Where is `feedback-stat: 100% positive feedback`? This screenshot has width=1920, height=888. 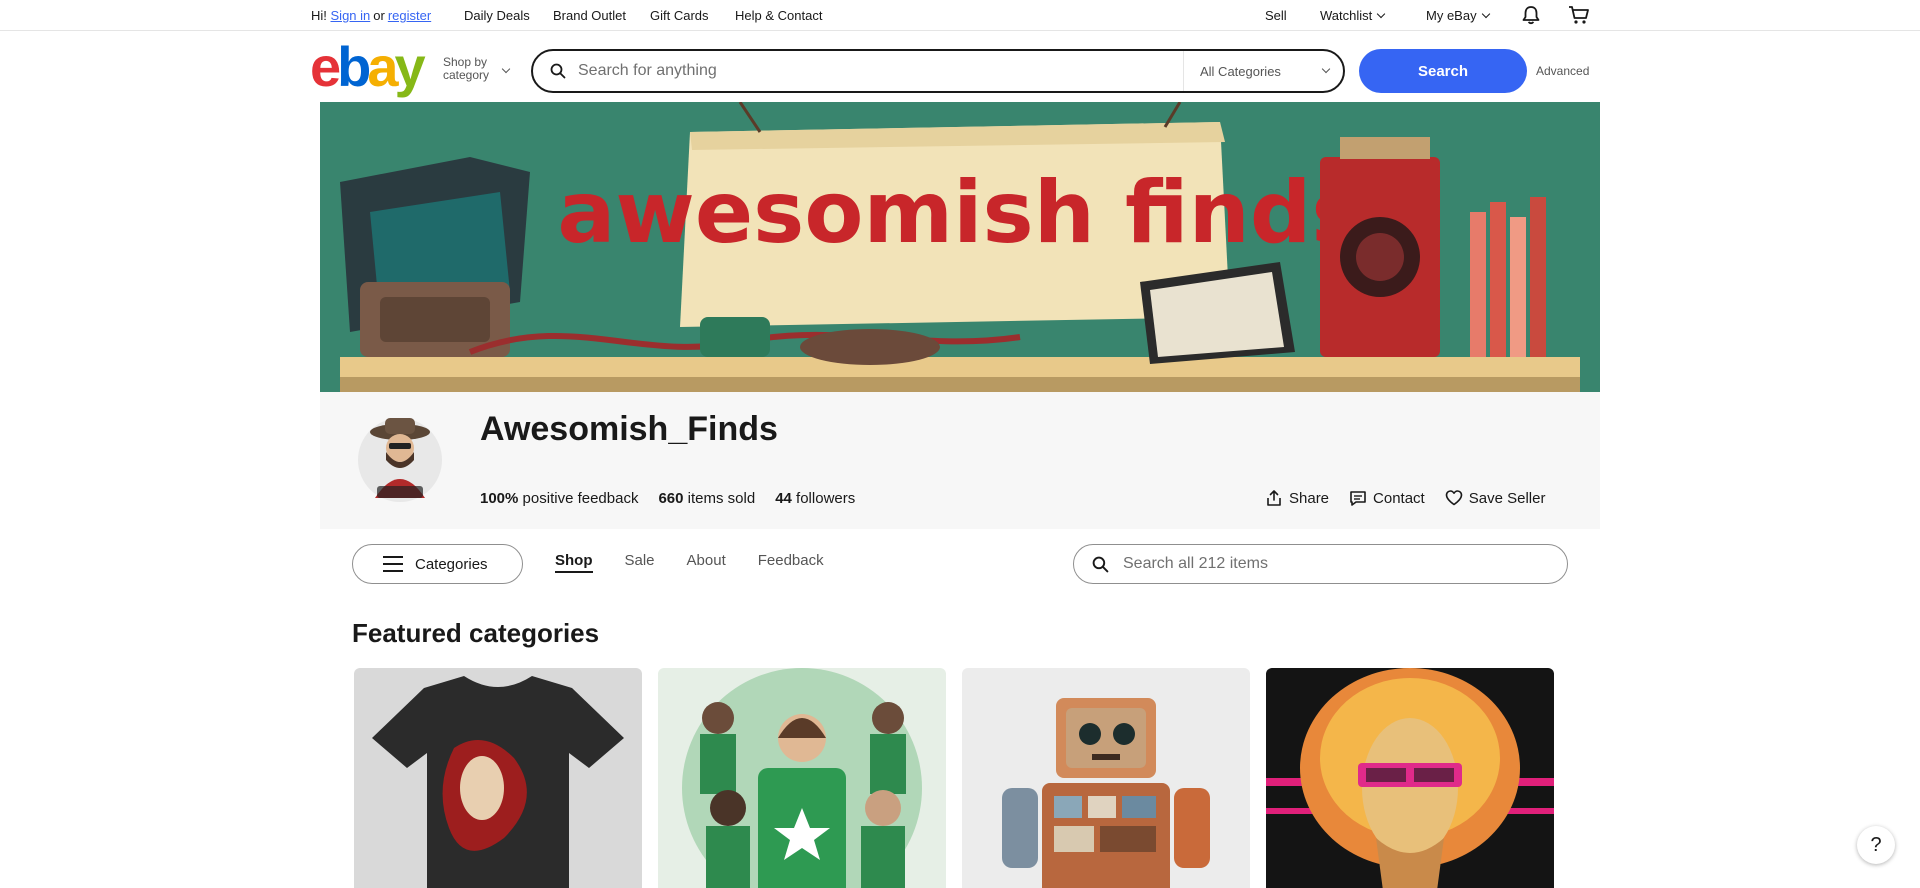 feedback-stat: 100% positive feedback is located at coordinates (559, 498).